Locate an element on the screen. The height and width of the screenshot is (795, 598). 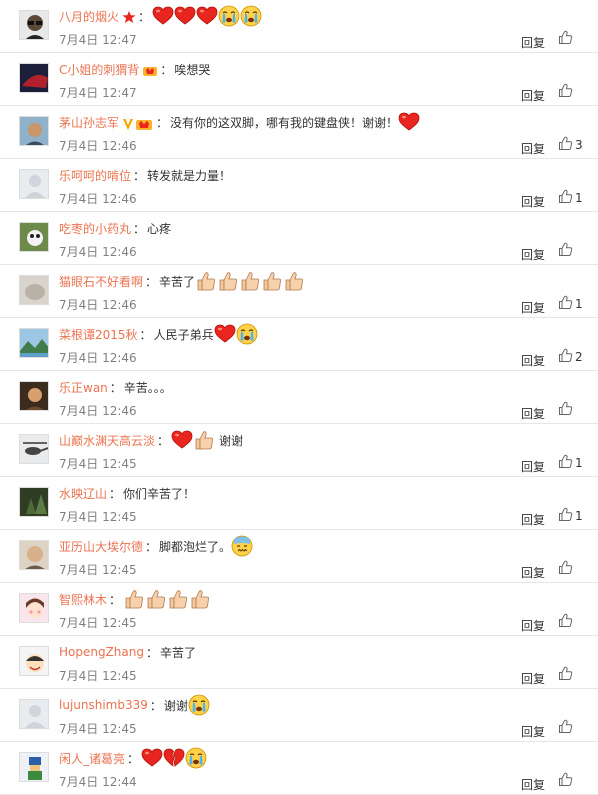
username-link: 吃枣的小药丸 is located at coordinates (95, 228).